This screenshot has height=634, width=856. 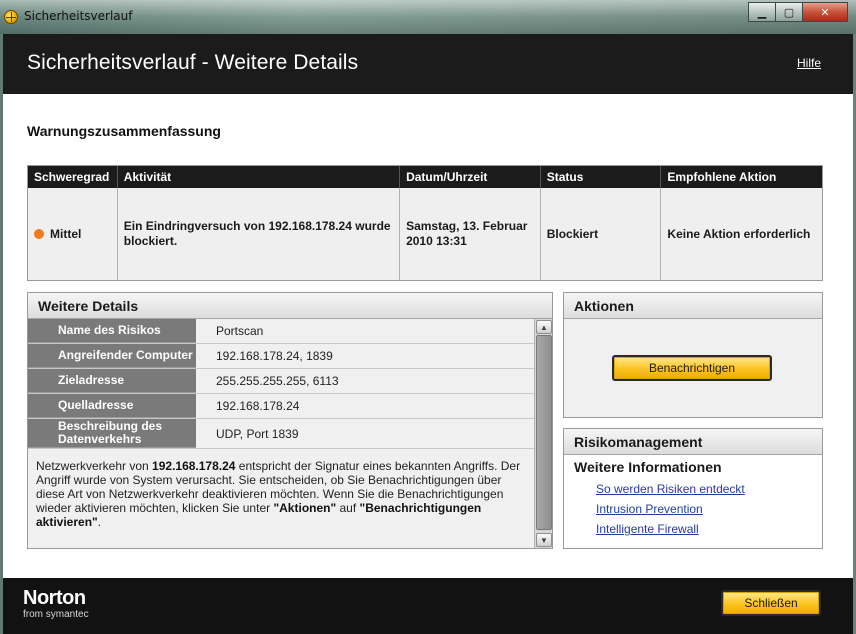 What do you see at coordinates (789, 12) in the screenshot?
I see `maximize-button: ▢` at bounding box center [789, 12].